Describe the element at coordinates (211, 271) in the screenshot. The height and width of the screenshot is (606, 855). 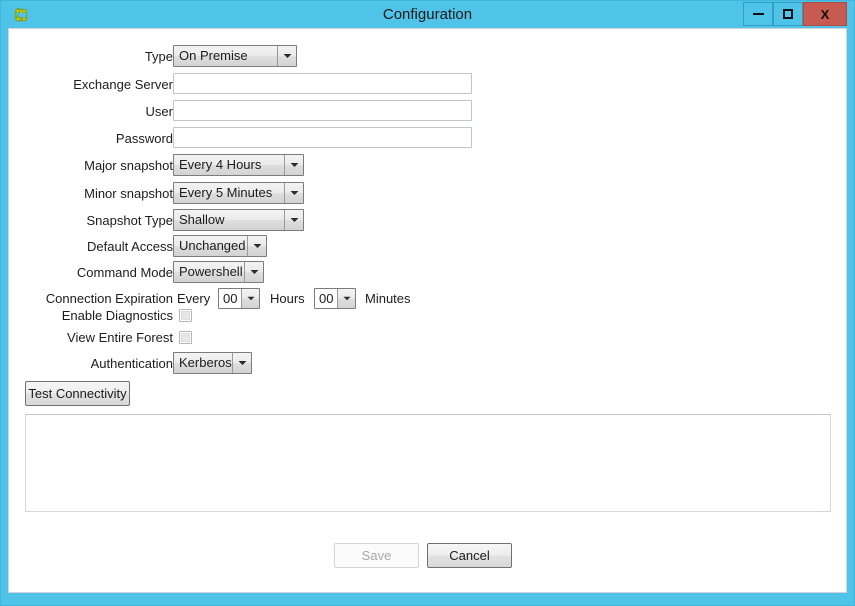
I see `command-mode-combobox-value: Powershell` at that location.